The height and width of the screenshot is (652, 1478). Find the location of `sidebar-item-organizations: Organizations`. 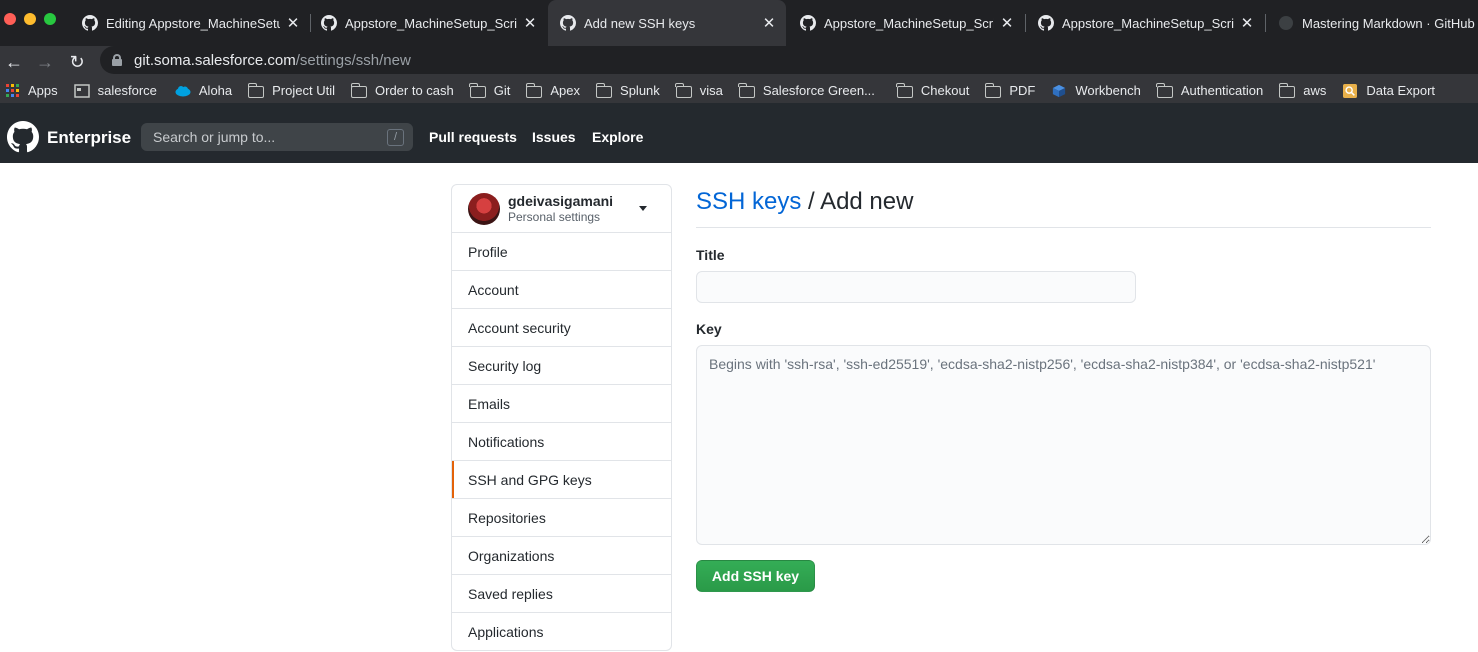

sidebar-item-organizations: Organizations is located at coordinates (561, 556).